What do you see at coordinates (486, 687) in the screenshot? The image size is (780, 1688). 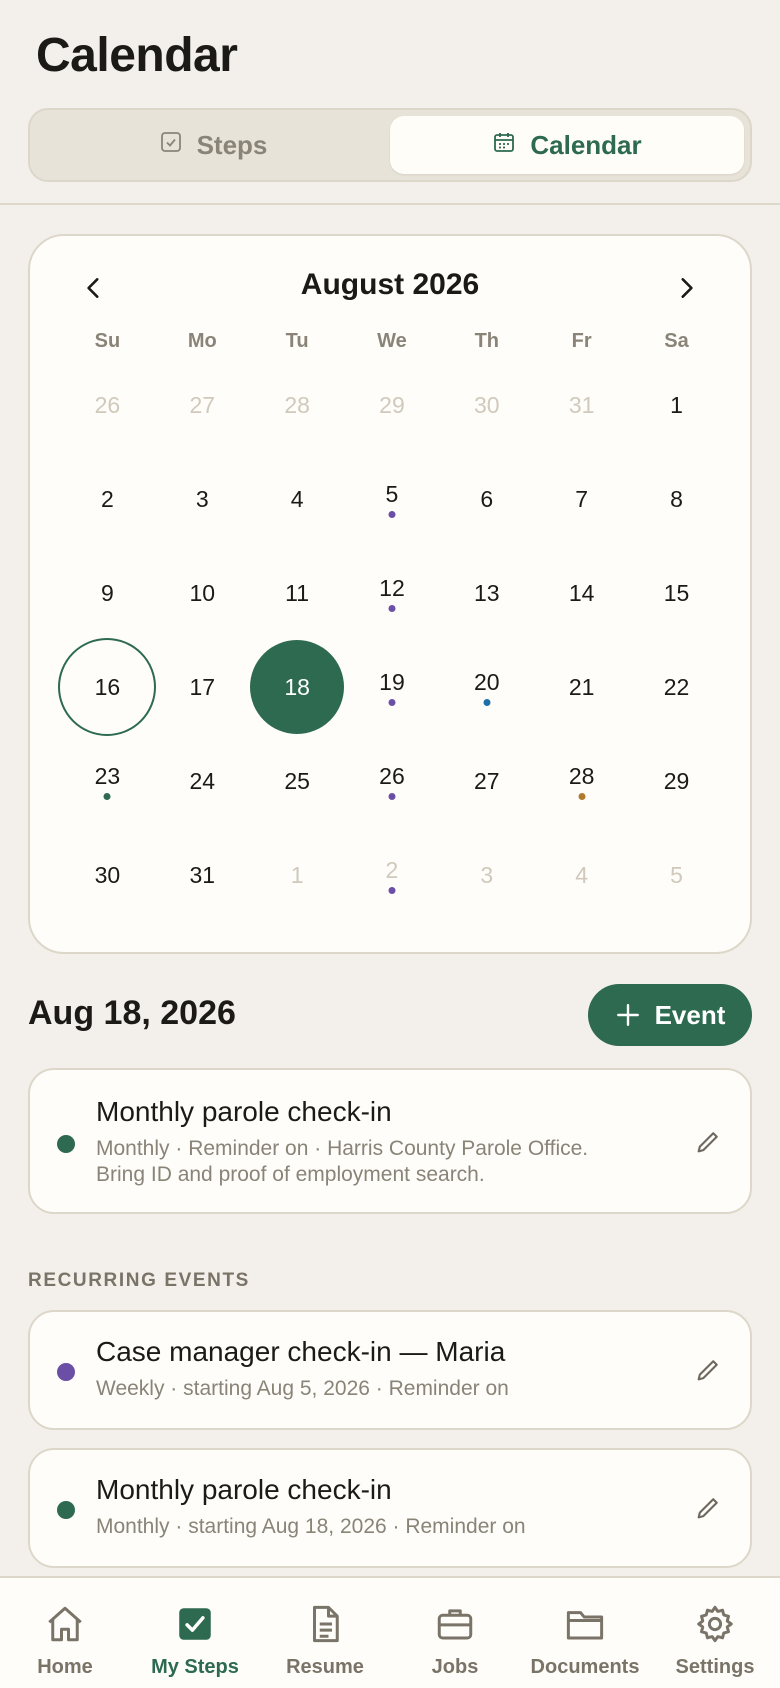 I see `day-cell: 20` at bounding box center [486, 687].